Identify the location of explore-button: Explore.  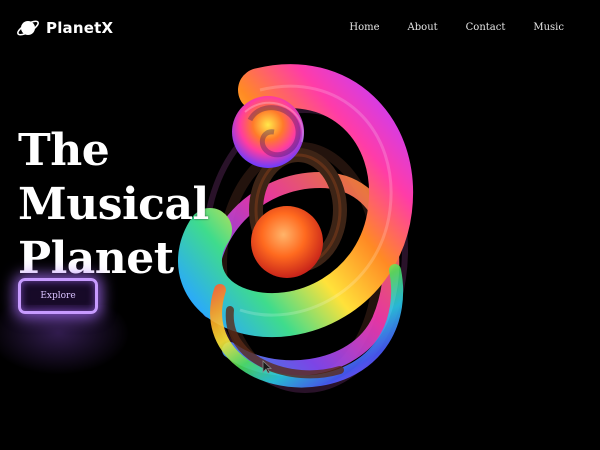
(58, 296).